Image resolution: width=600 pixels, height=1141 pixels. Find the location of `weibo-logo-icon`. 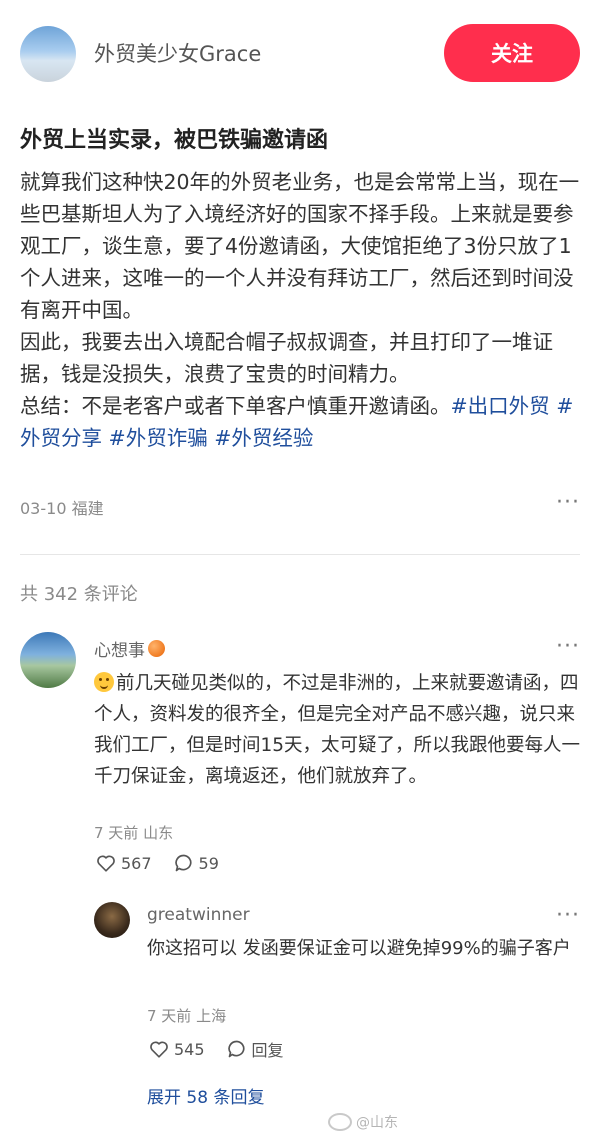

weibo-logo-icon is located at coordinates (340, 1122).